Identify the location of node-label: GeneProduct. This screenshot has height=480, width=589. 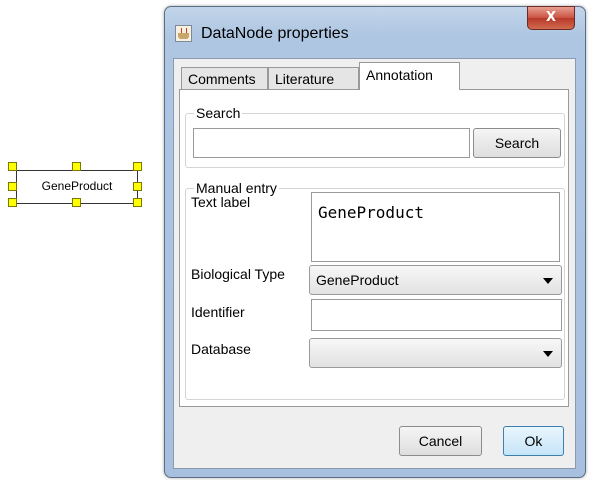
(77, 186).